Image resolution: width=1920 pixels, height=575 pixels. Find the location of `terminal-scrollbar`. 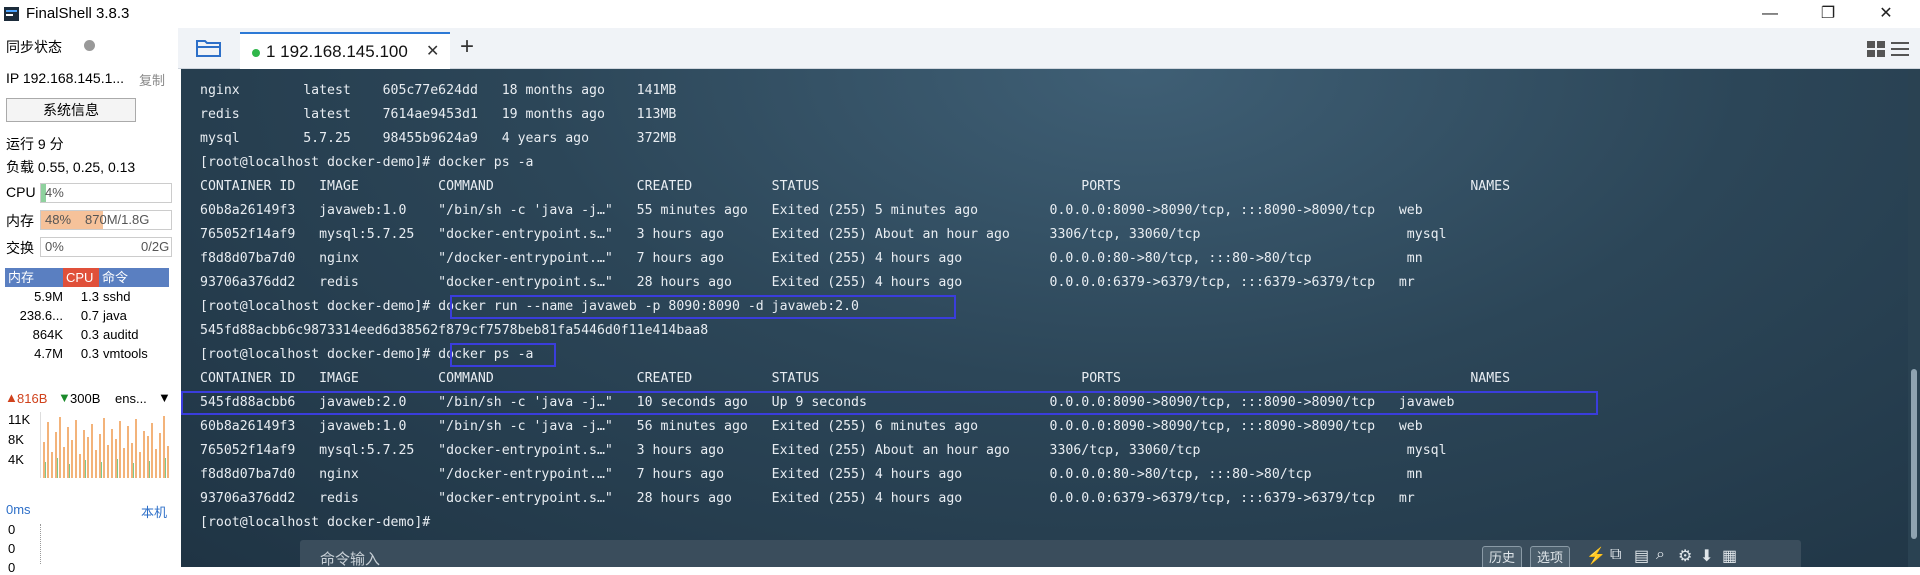

terminal-scrollbar is located at coordinates (1914, 318).